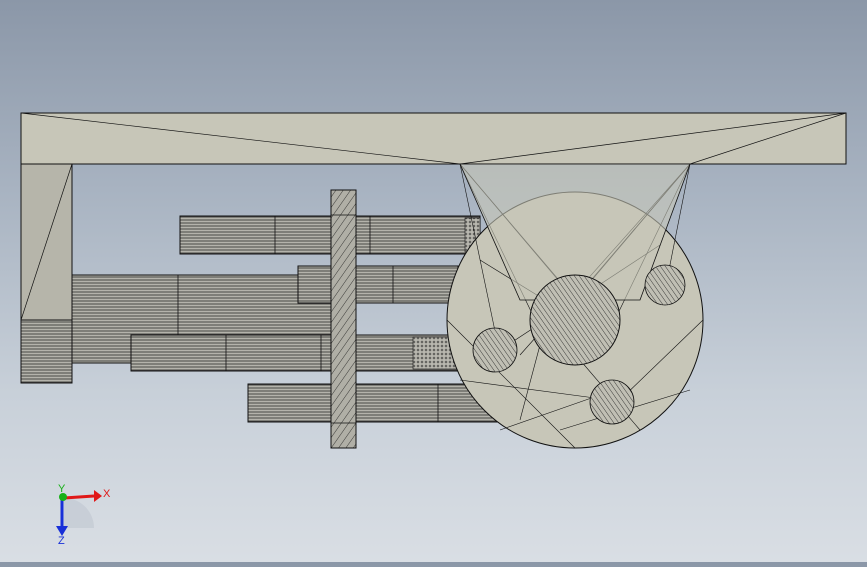  I want to click on reference-triad: X Z Y, so click(83, 515).